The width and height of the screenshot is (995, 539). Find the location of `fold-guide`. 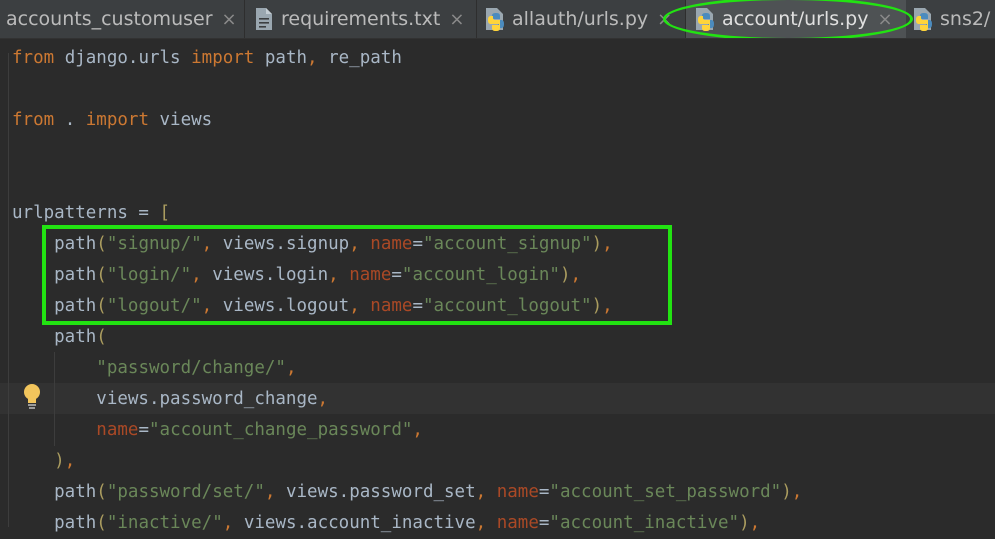

fold-guide is located at coordinates (8, 290).